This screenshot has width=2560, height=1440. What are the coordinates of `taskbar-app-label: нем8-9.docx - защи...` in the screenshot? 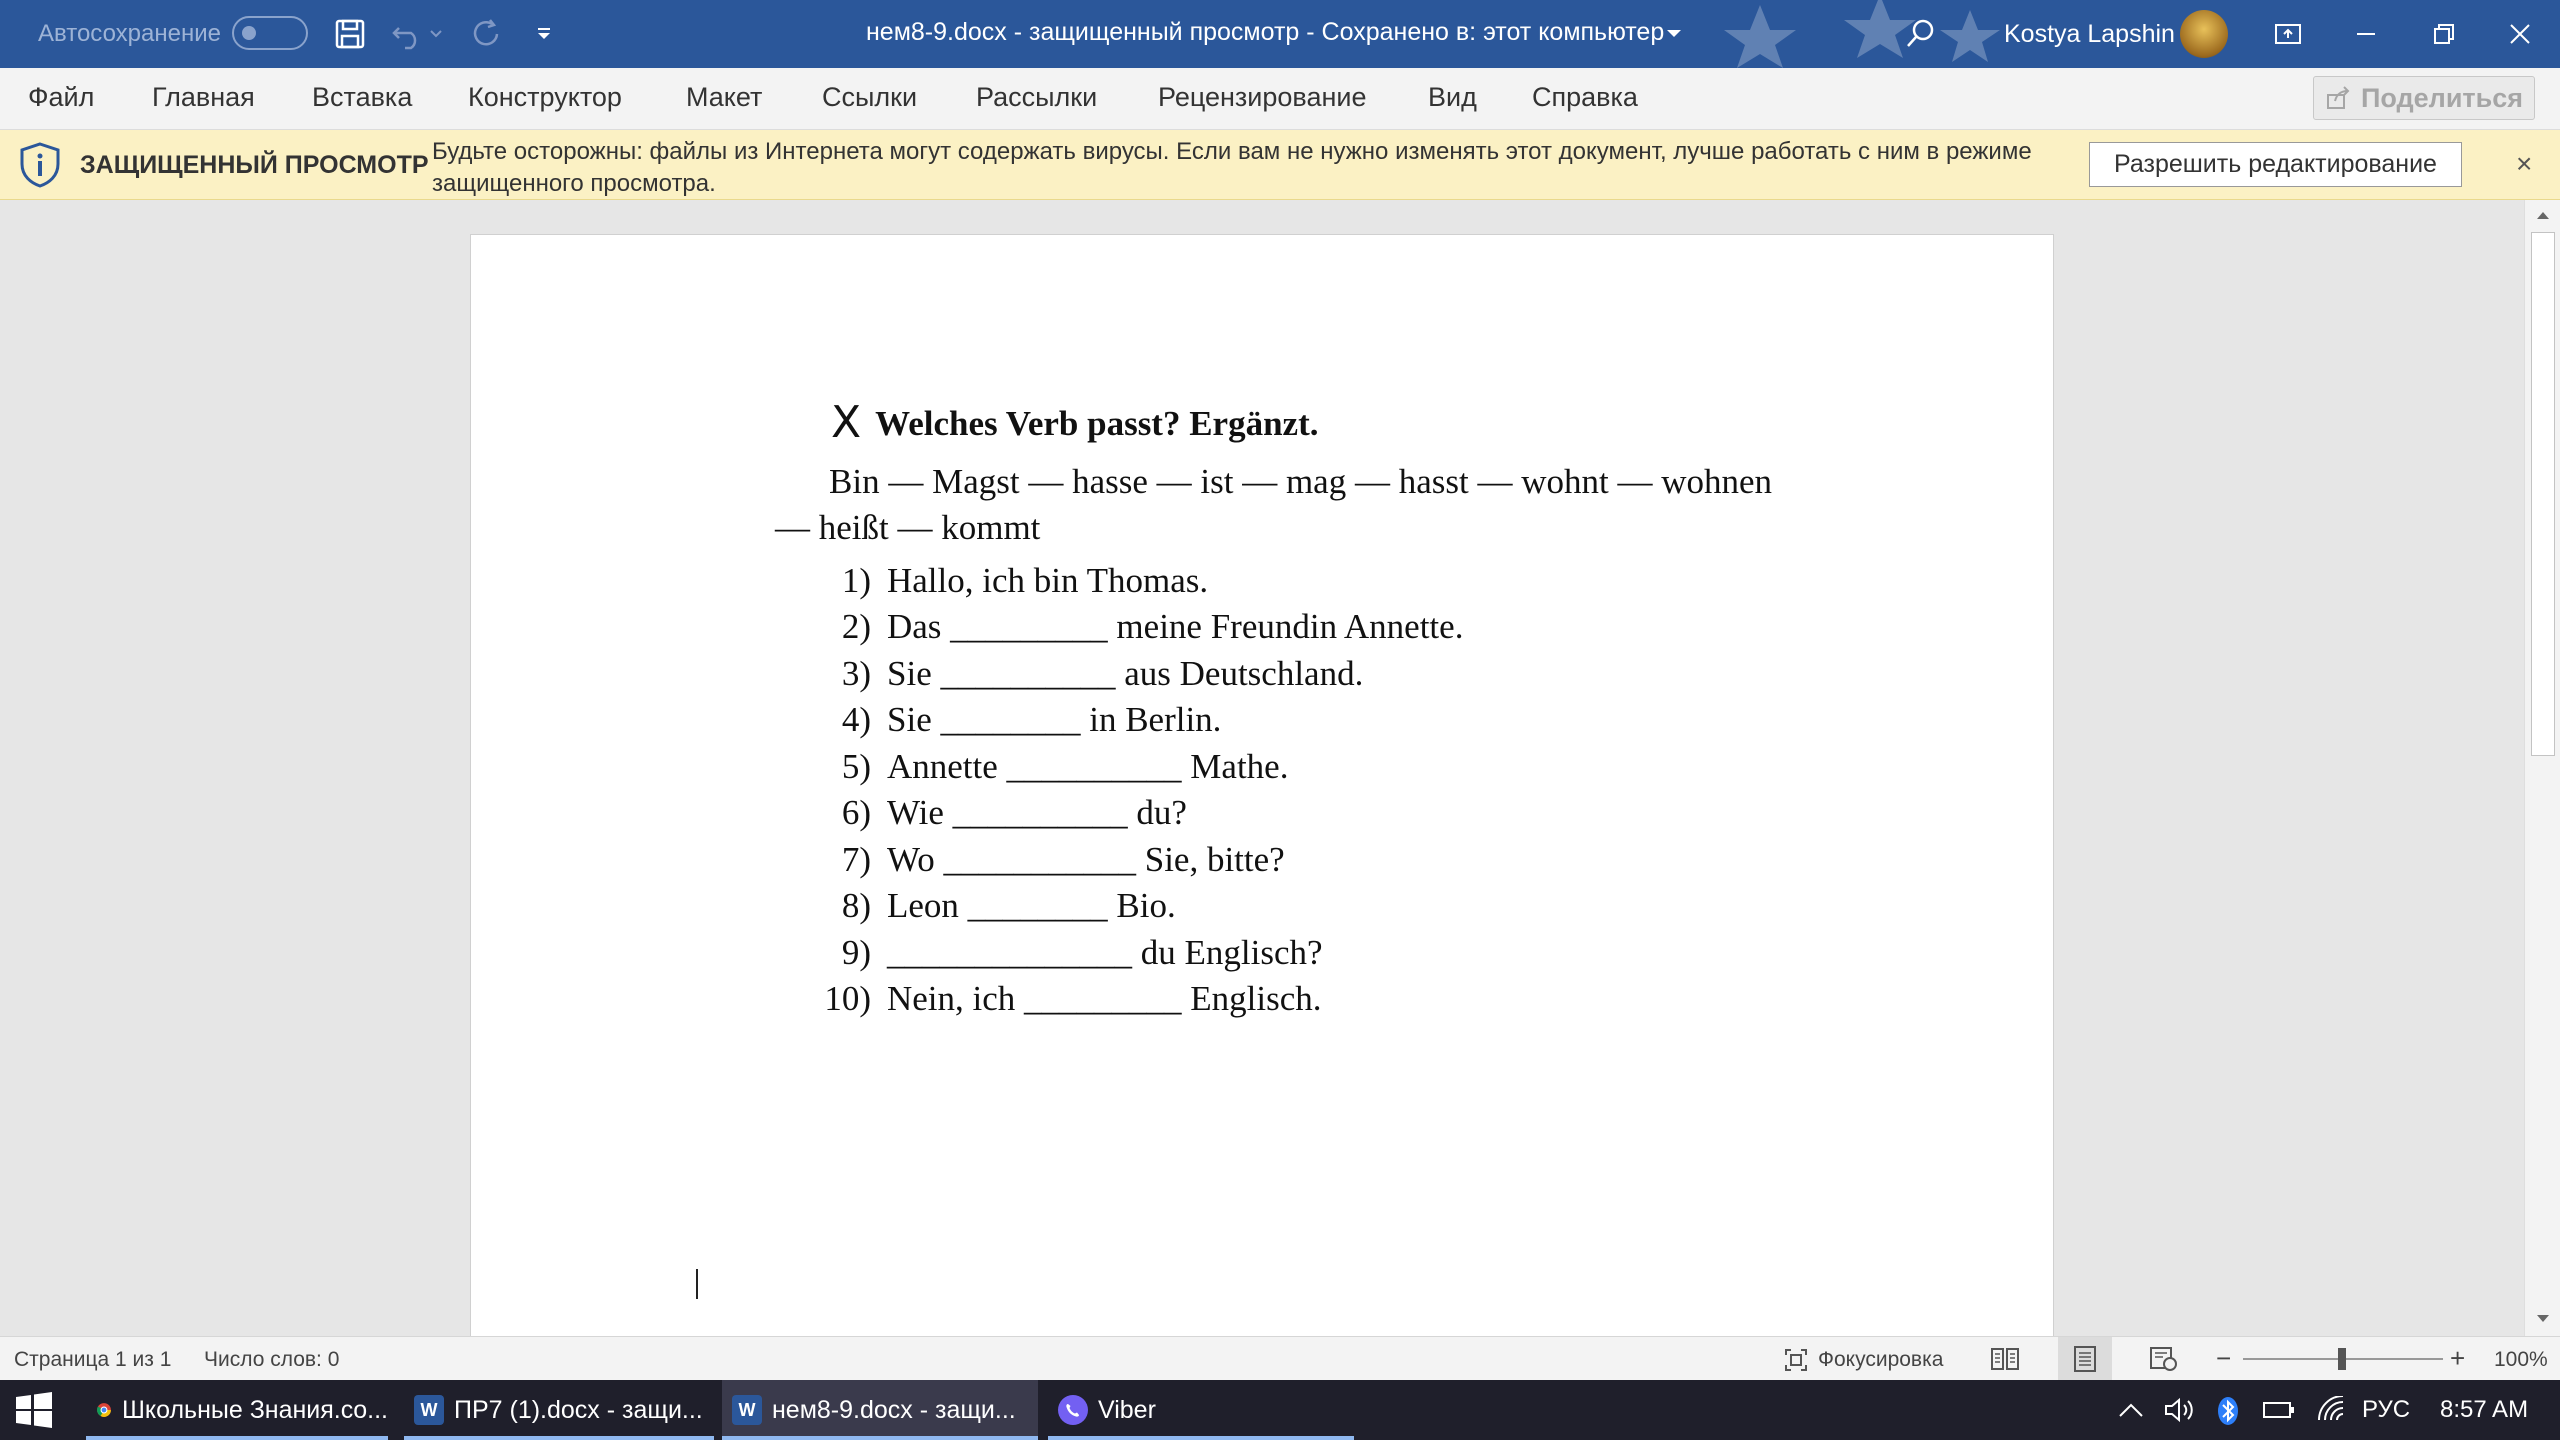 It's located at (894, 1409).